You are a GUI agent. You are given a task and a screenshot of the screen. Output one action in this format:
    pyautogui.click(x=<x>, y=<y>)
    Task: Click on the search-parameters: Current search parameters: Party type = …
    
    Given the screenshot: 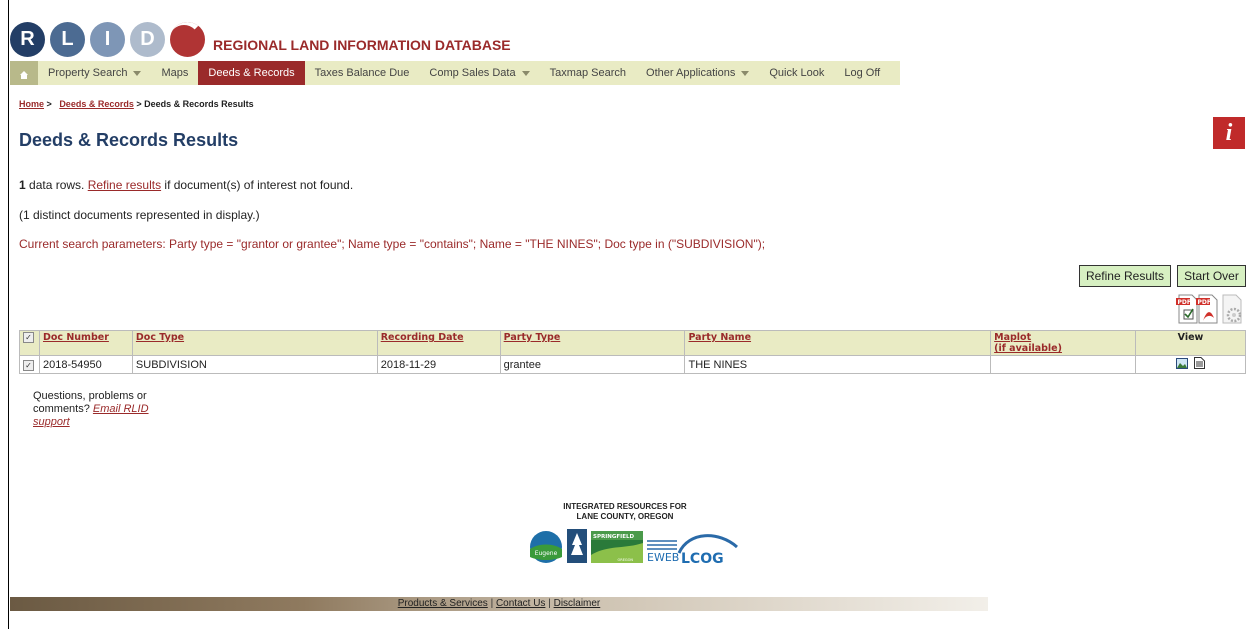 What is the action you would take?
    pyautogui.click(x=392, y=244)
    